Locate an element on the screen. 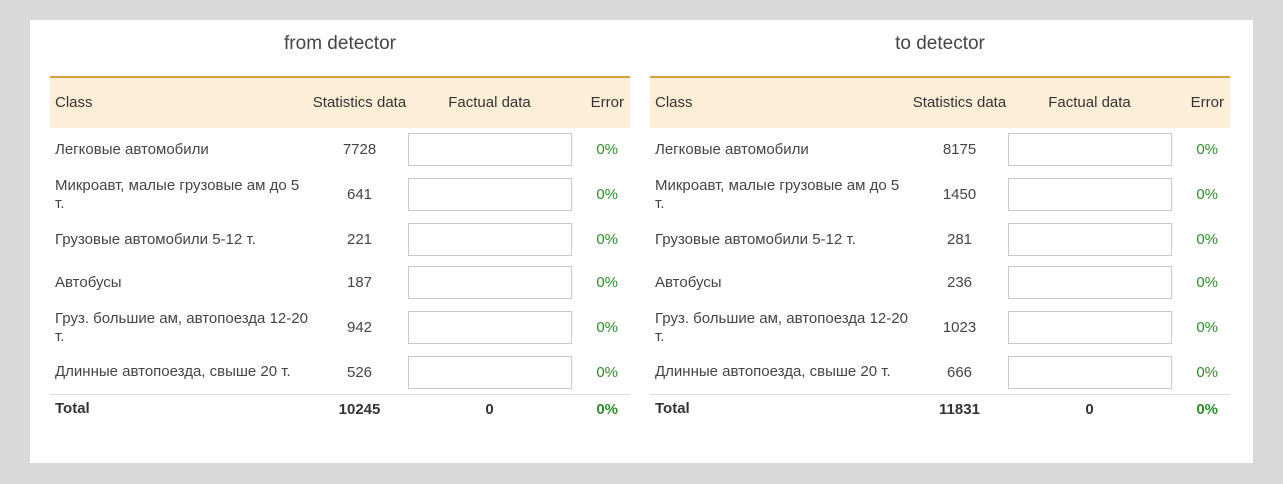 The width and height of the screenshot is (1283, 484). statistics-value: 641 is located at coordinates (359, 194).